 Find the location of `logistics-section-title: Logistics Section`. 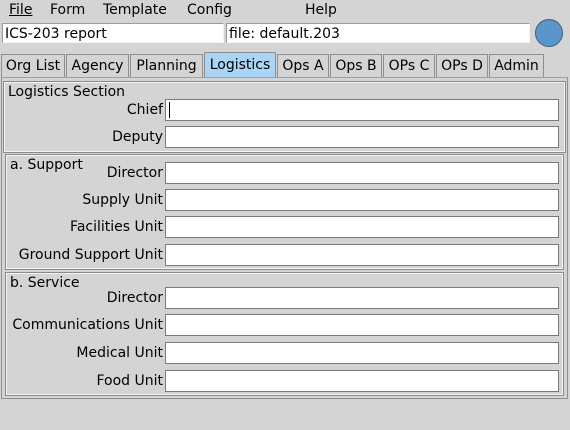

logistics-section-title: Logistics Section is located at coordinates (67, 92).